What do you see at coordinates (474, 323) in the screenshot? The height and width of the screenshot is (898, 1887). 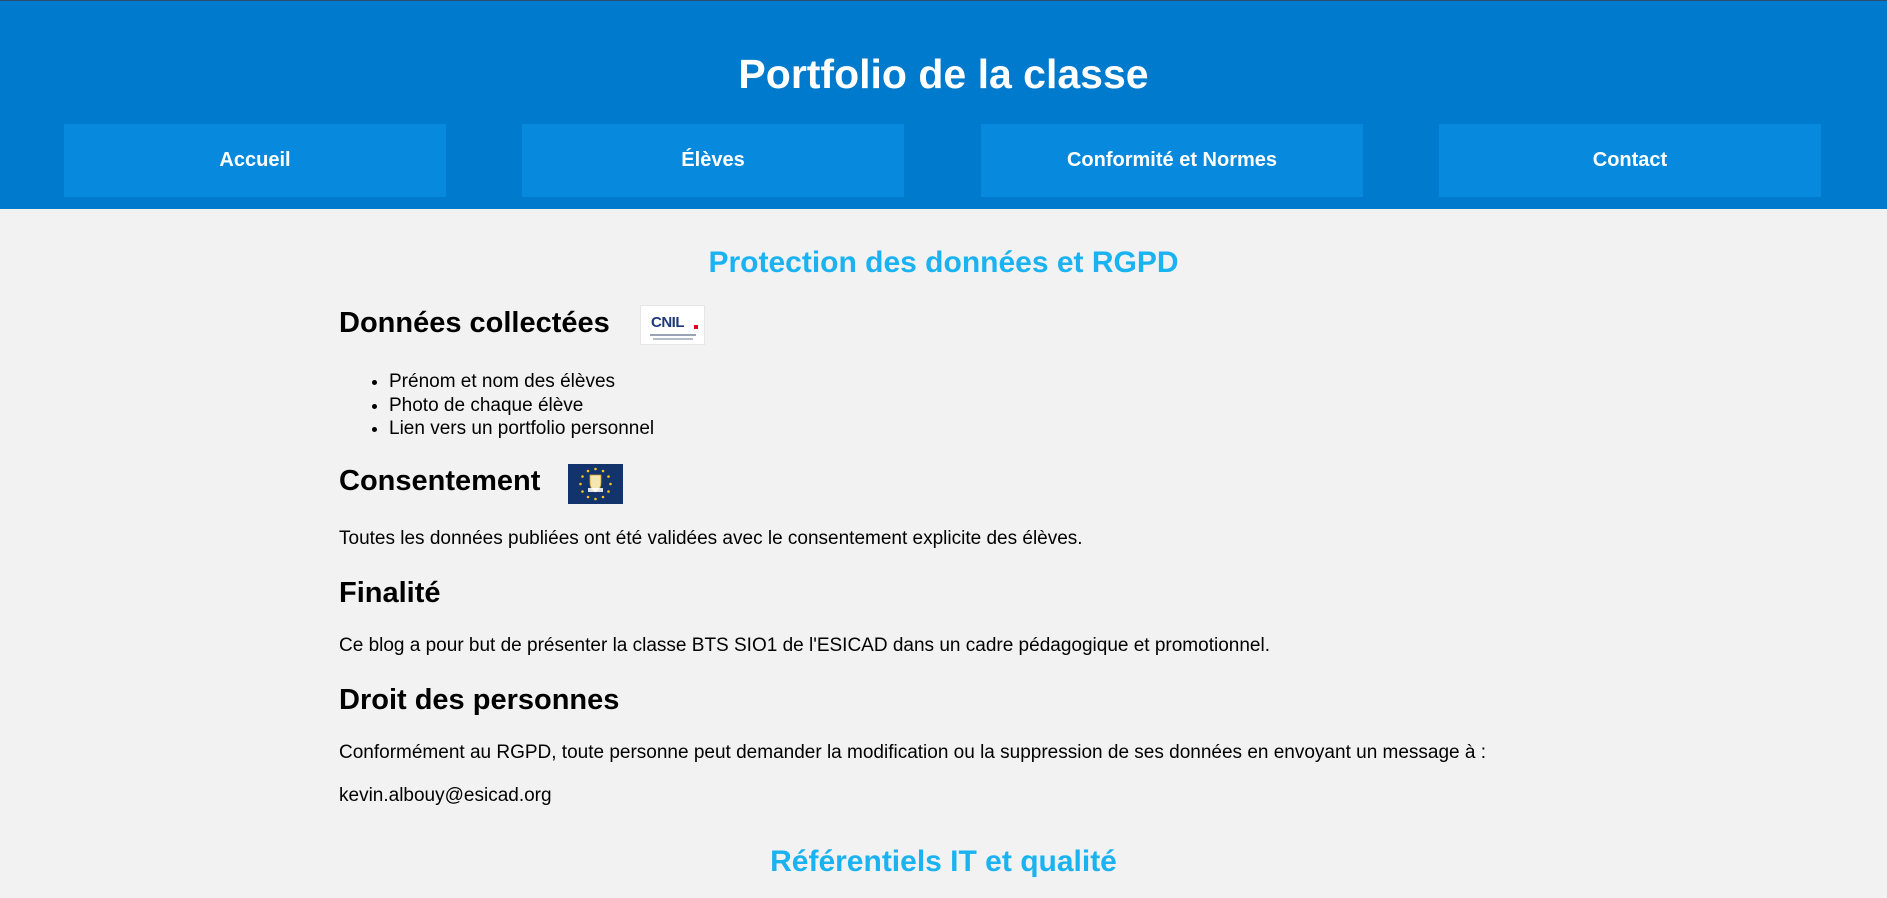 I see `data-collected-heading: Données collectées` at bounding box center [474, 323].